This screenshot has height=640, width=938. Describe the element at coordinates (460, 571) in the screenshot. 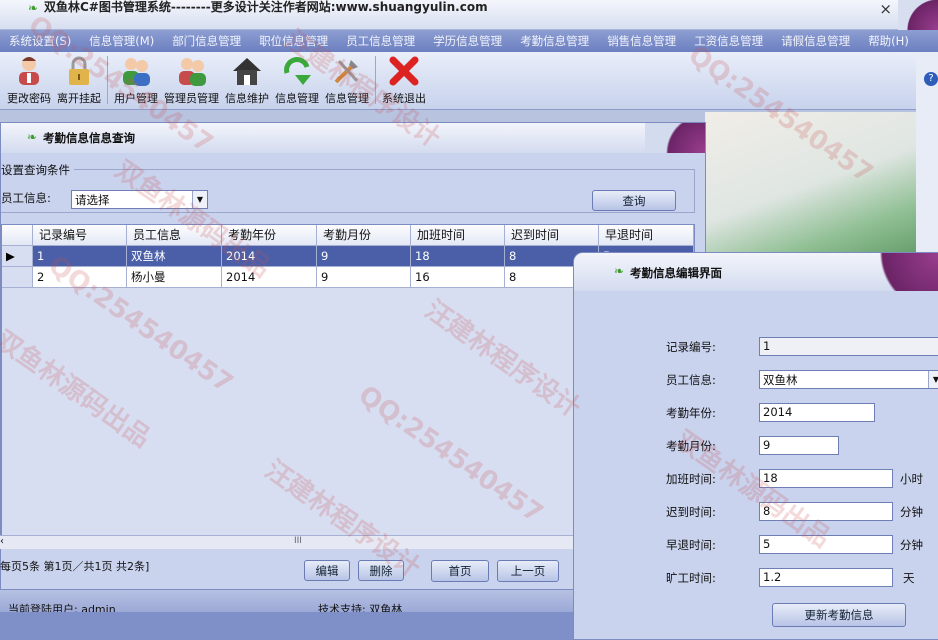

I see `first-page-button: 首页` at that location.